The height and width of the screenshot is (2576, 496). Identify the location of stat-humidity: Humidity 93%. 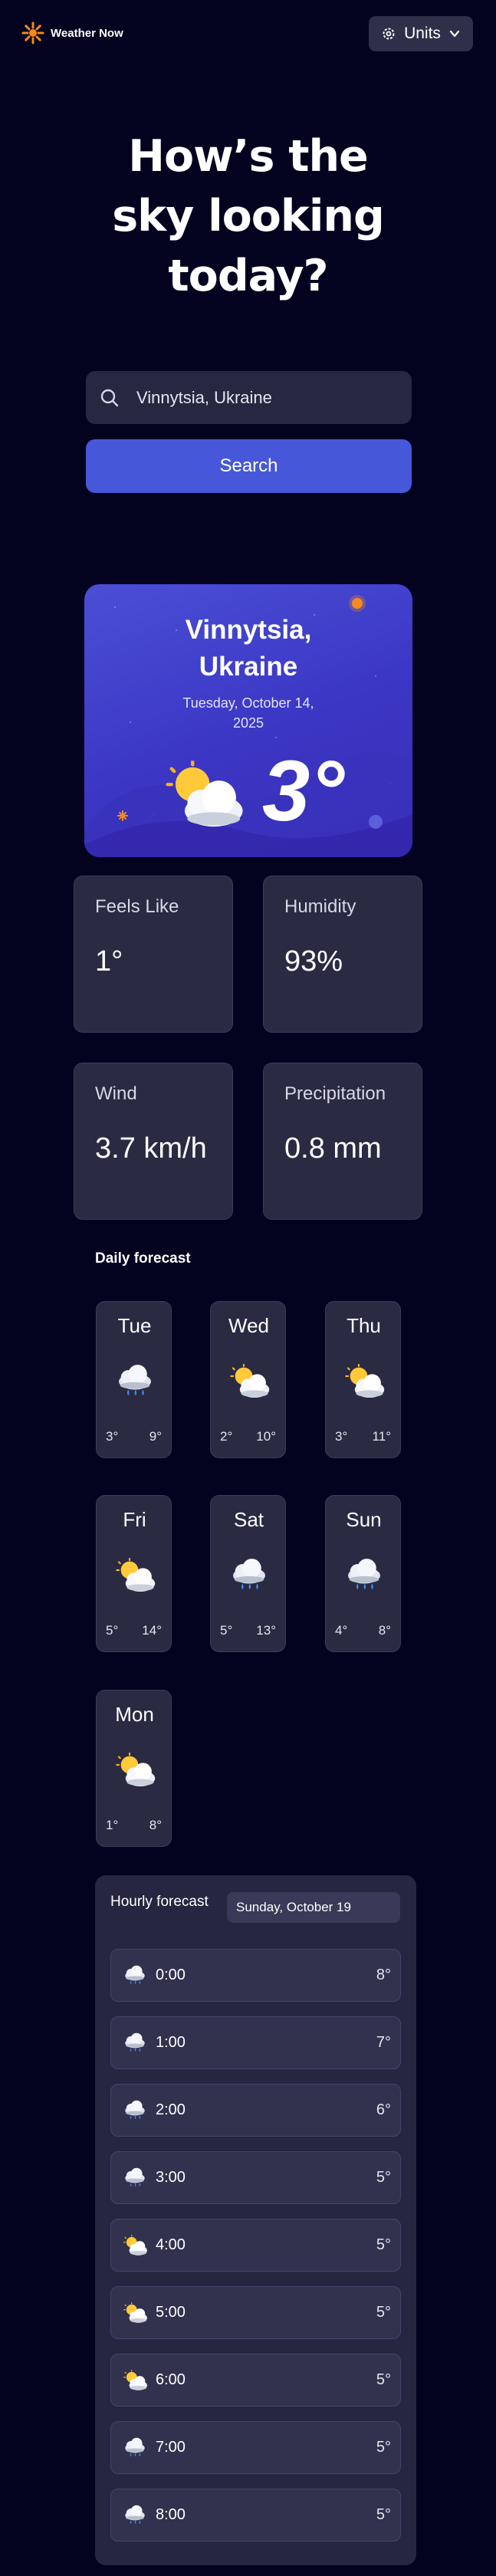
(342, 955).